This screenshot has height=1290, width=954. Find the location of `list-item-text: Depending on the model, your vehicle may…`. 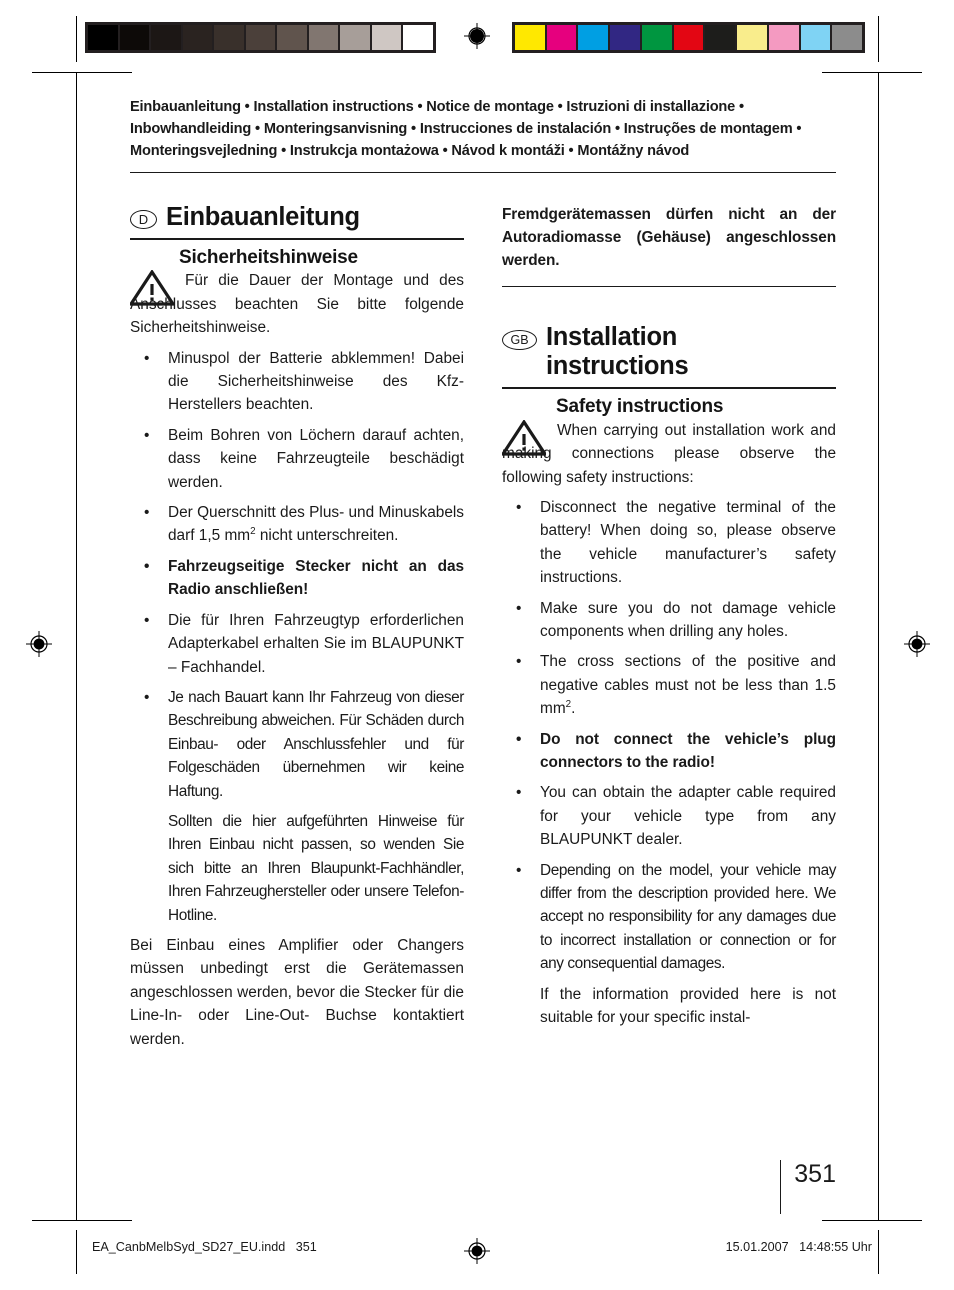

list-item-text: Depending on the model, your vehicle may… is located at coordinates (688, 917).